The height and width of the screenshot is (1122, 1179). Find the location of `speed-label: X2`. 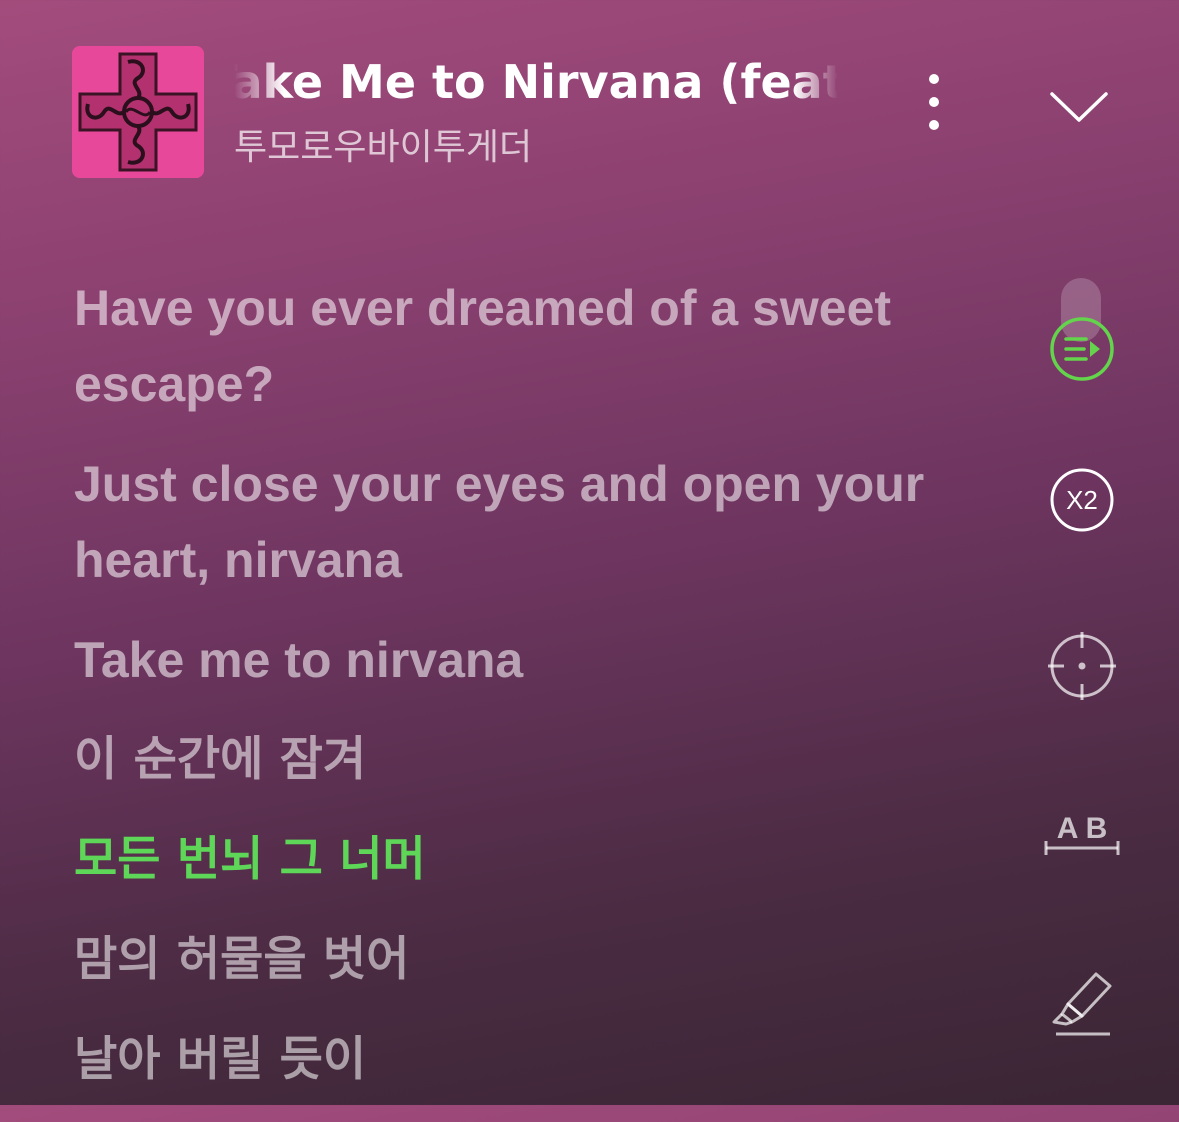

speed-label: X2 is located at coordinates (1082, 500).